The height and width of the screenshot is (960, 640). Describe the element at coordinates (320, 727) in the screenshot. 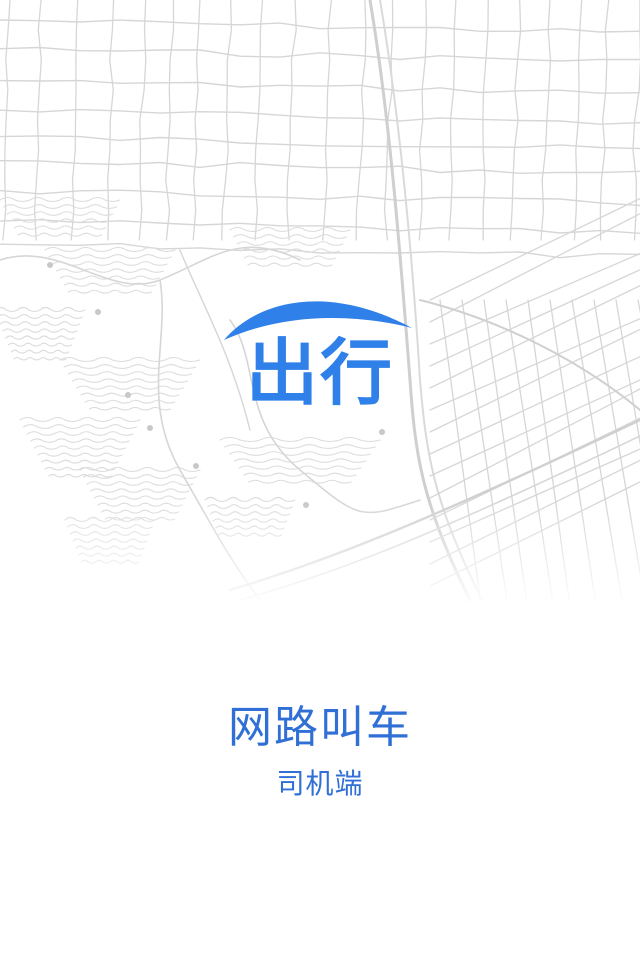

I see `app-title: 网路叫车` at that location.